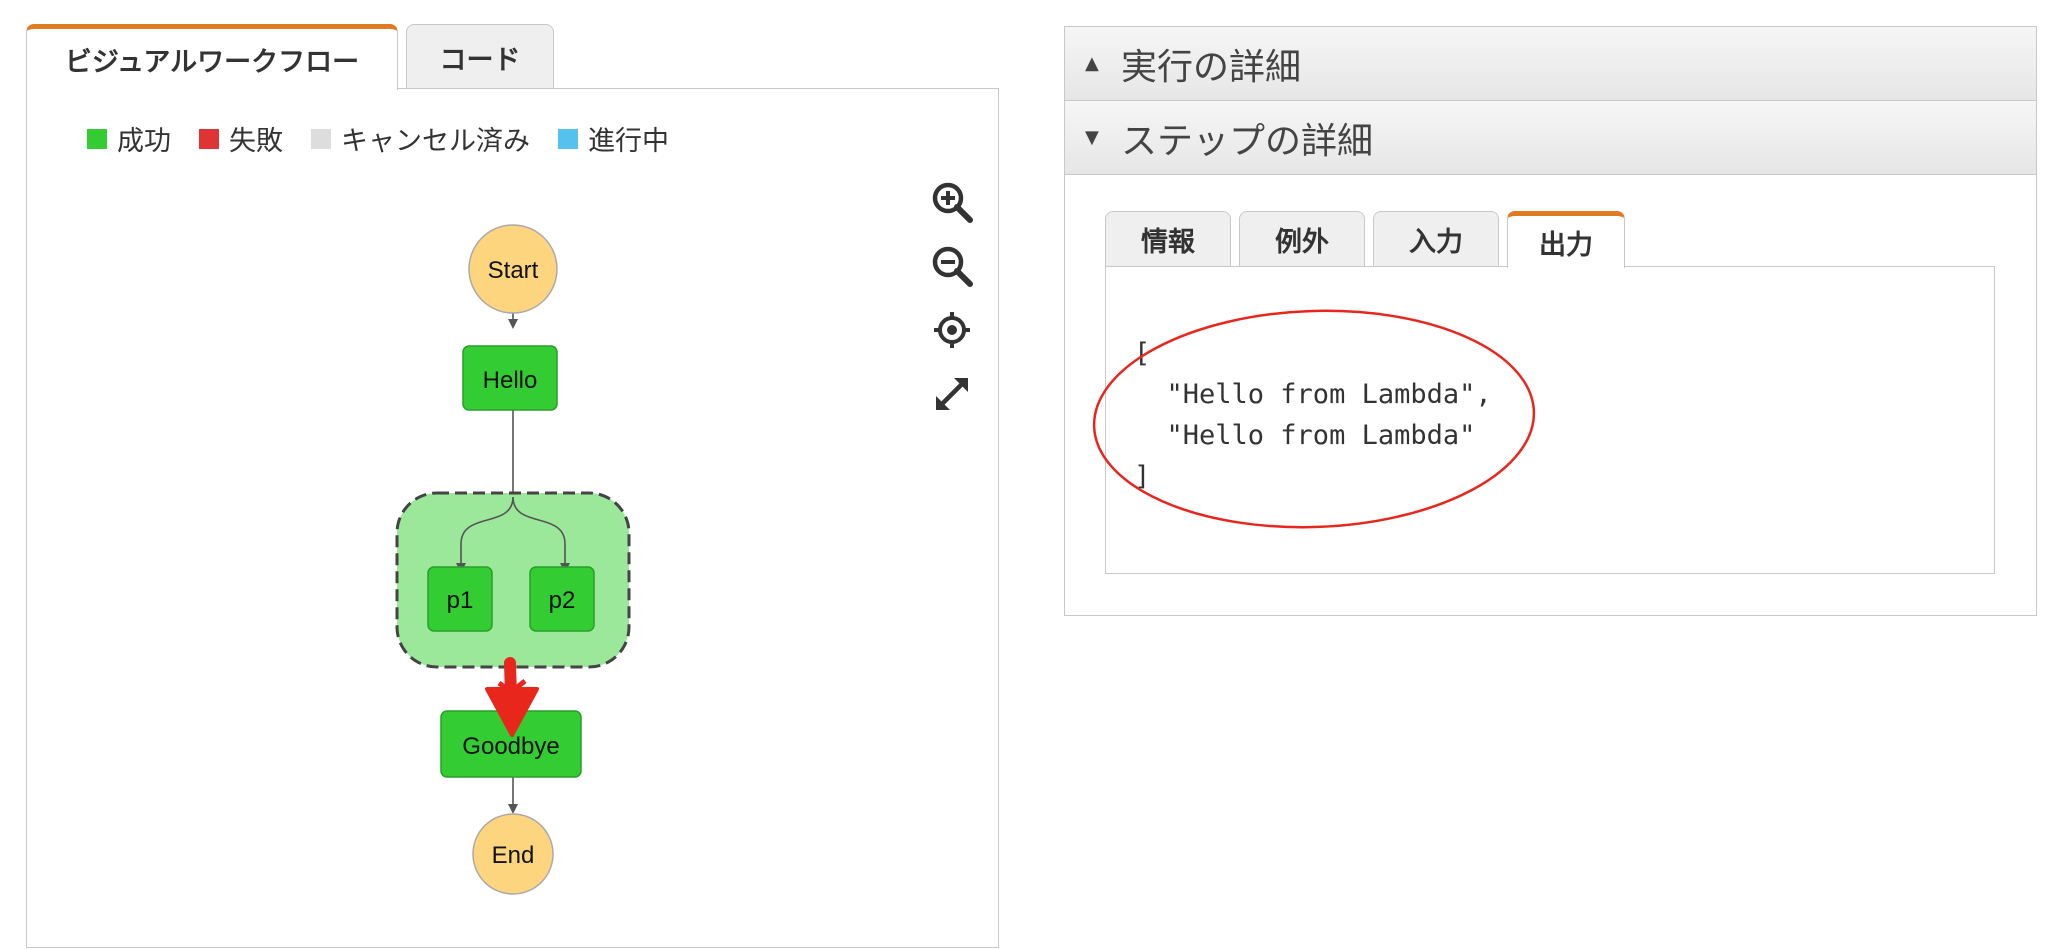  I want to click on node-goodbye-label: Goodbye, so click(510, 746).